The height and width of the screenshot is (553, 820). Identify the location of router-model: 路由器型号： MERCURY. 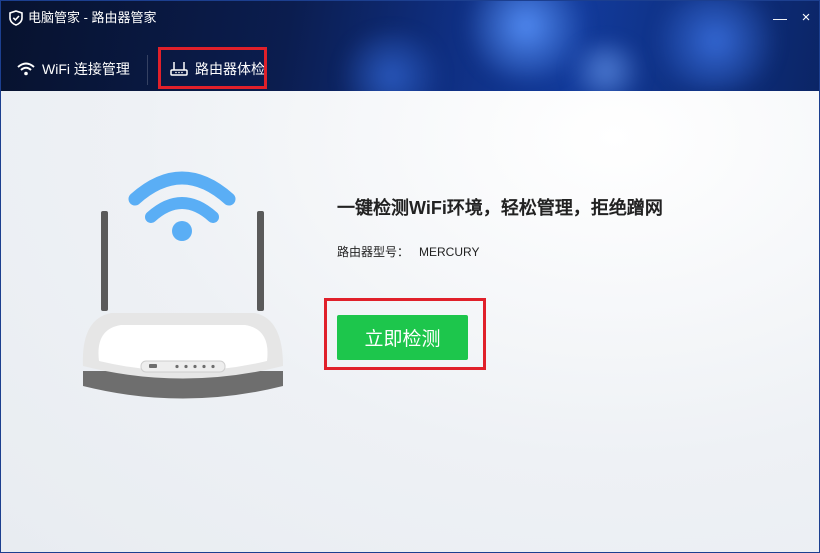
(408, 251).